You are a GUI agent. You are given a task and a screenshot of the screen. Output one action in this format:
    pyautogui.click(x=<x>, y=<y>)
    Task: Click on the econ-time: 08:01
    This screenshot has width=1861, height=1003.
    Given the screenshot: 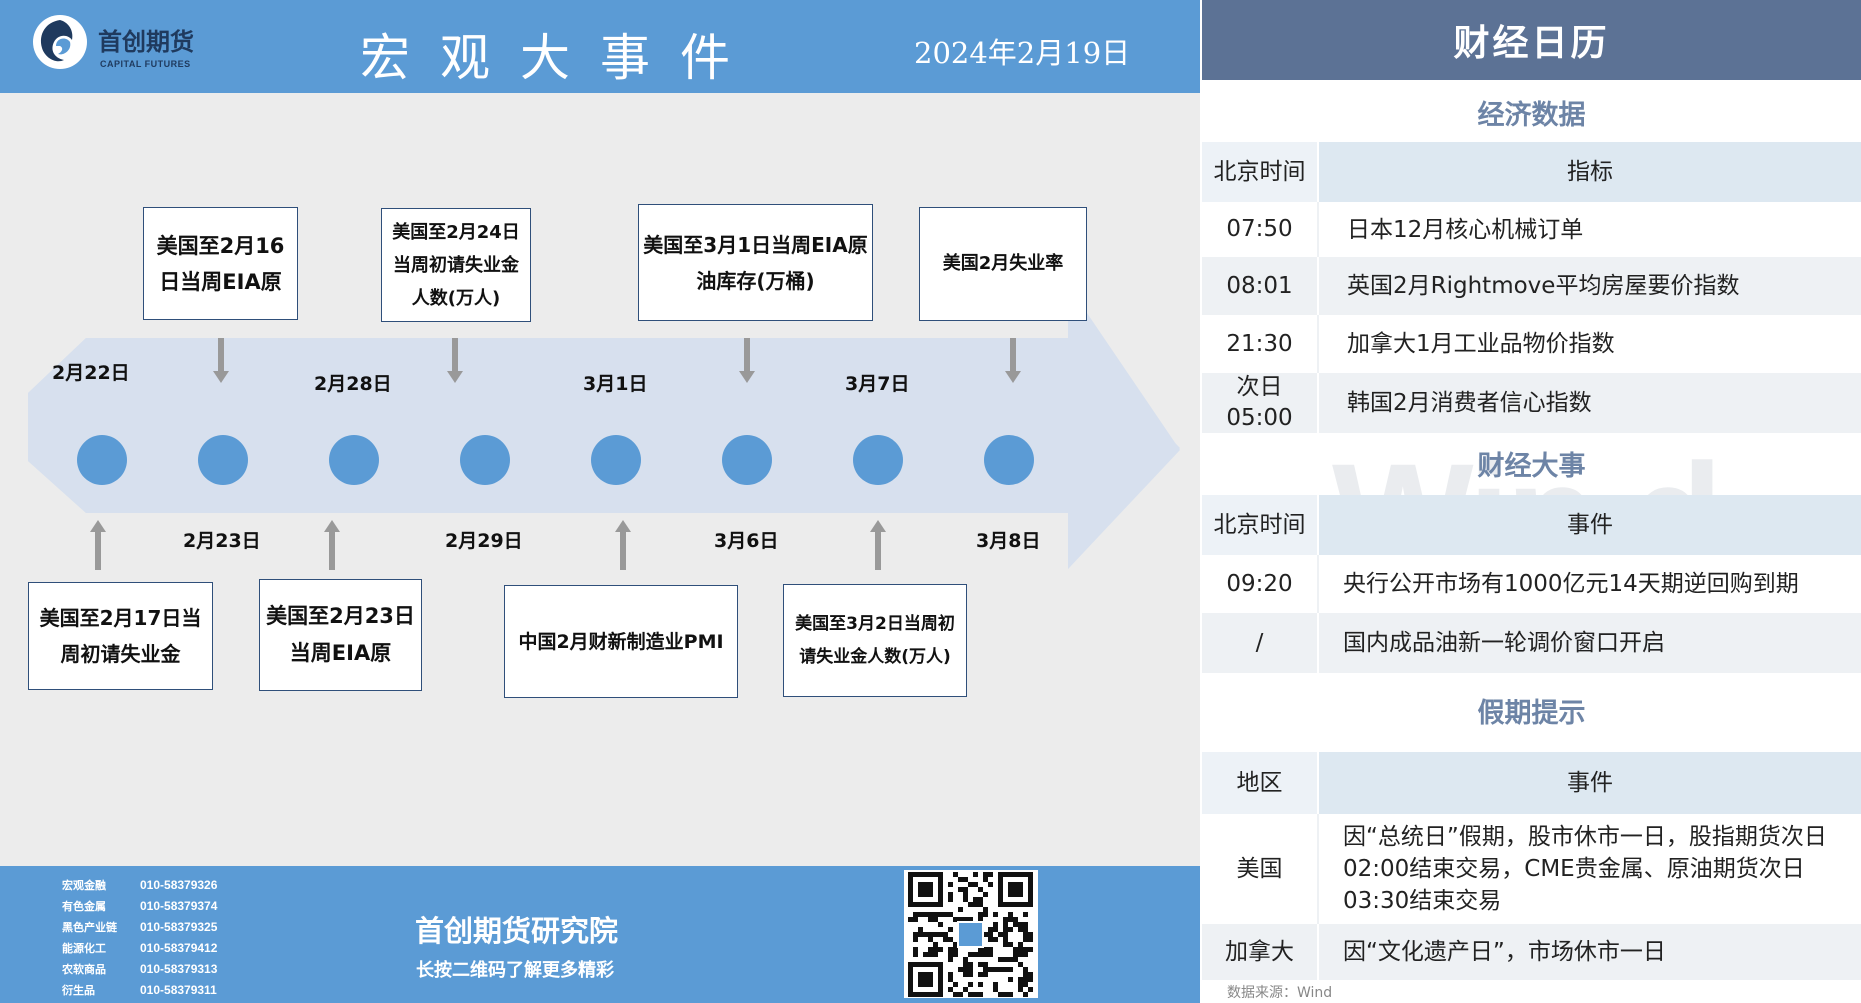 What is the action you would take?
    pyautogui.click(x=1260, y=286)
    